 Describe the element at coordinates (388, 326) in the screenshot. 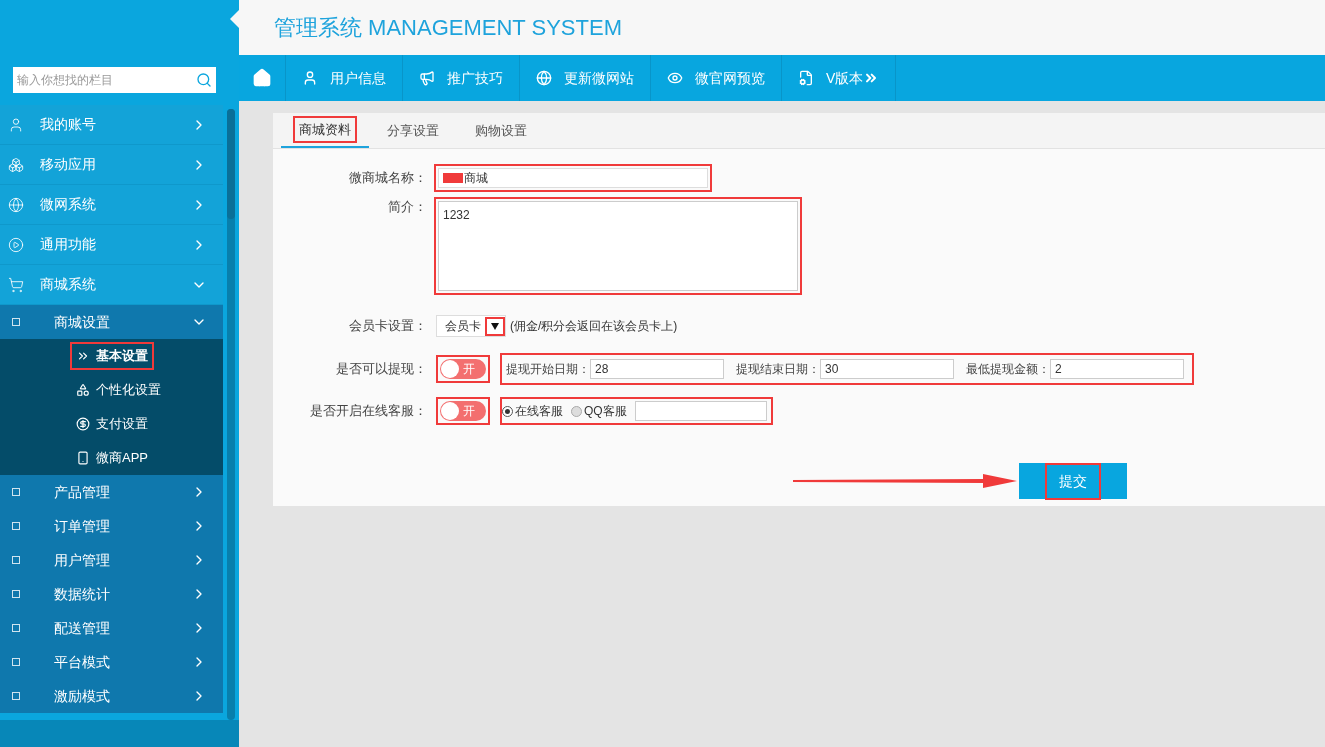

I see `field-label: 会员卡设置：` at that location.